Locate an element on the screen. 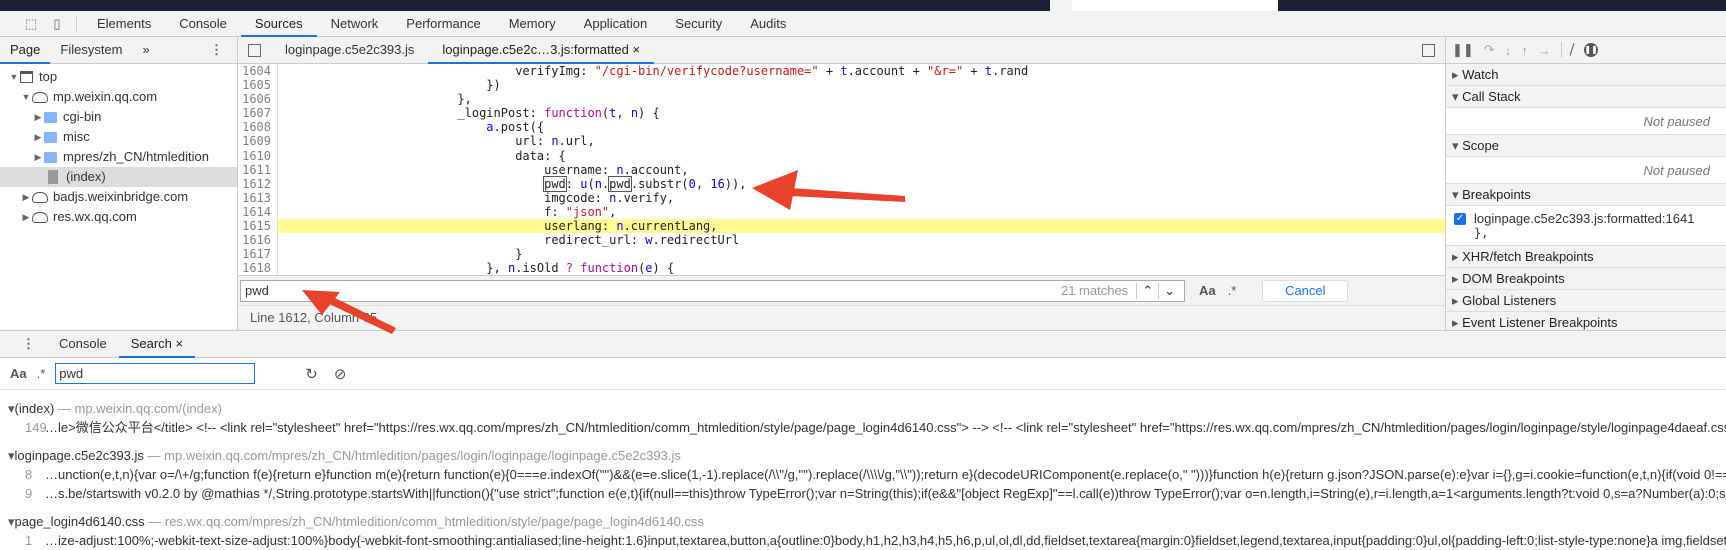 Image resolution: width=1726 pixels, height=550 pixels. device-toolbar-icon: ▯ is located at coordinates (57, 24).